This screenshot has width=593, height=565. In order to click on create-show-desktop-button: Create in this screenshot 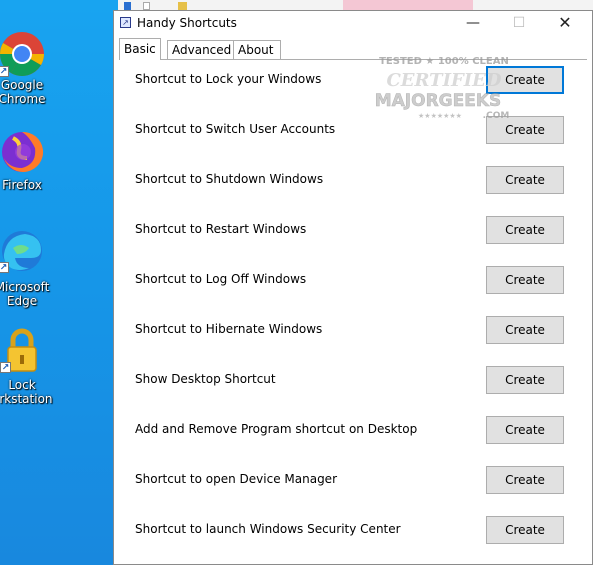, I will do `click(525, 380)`.